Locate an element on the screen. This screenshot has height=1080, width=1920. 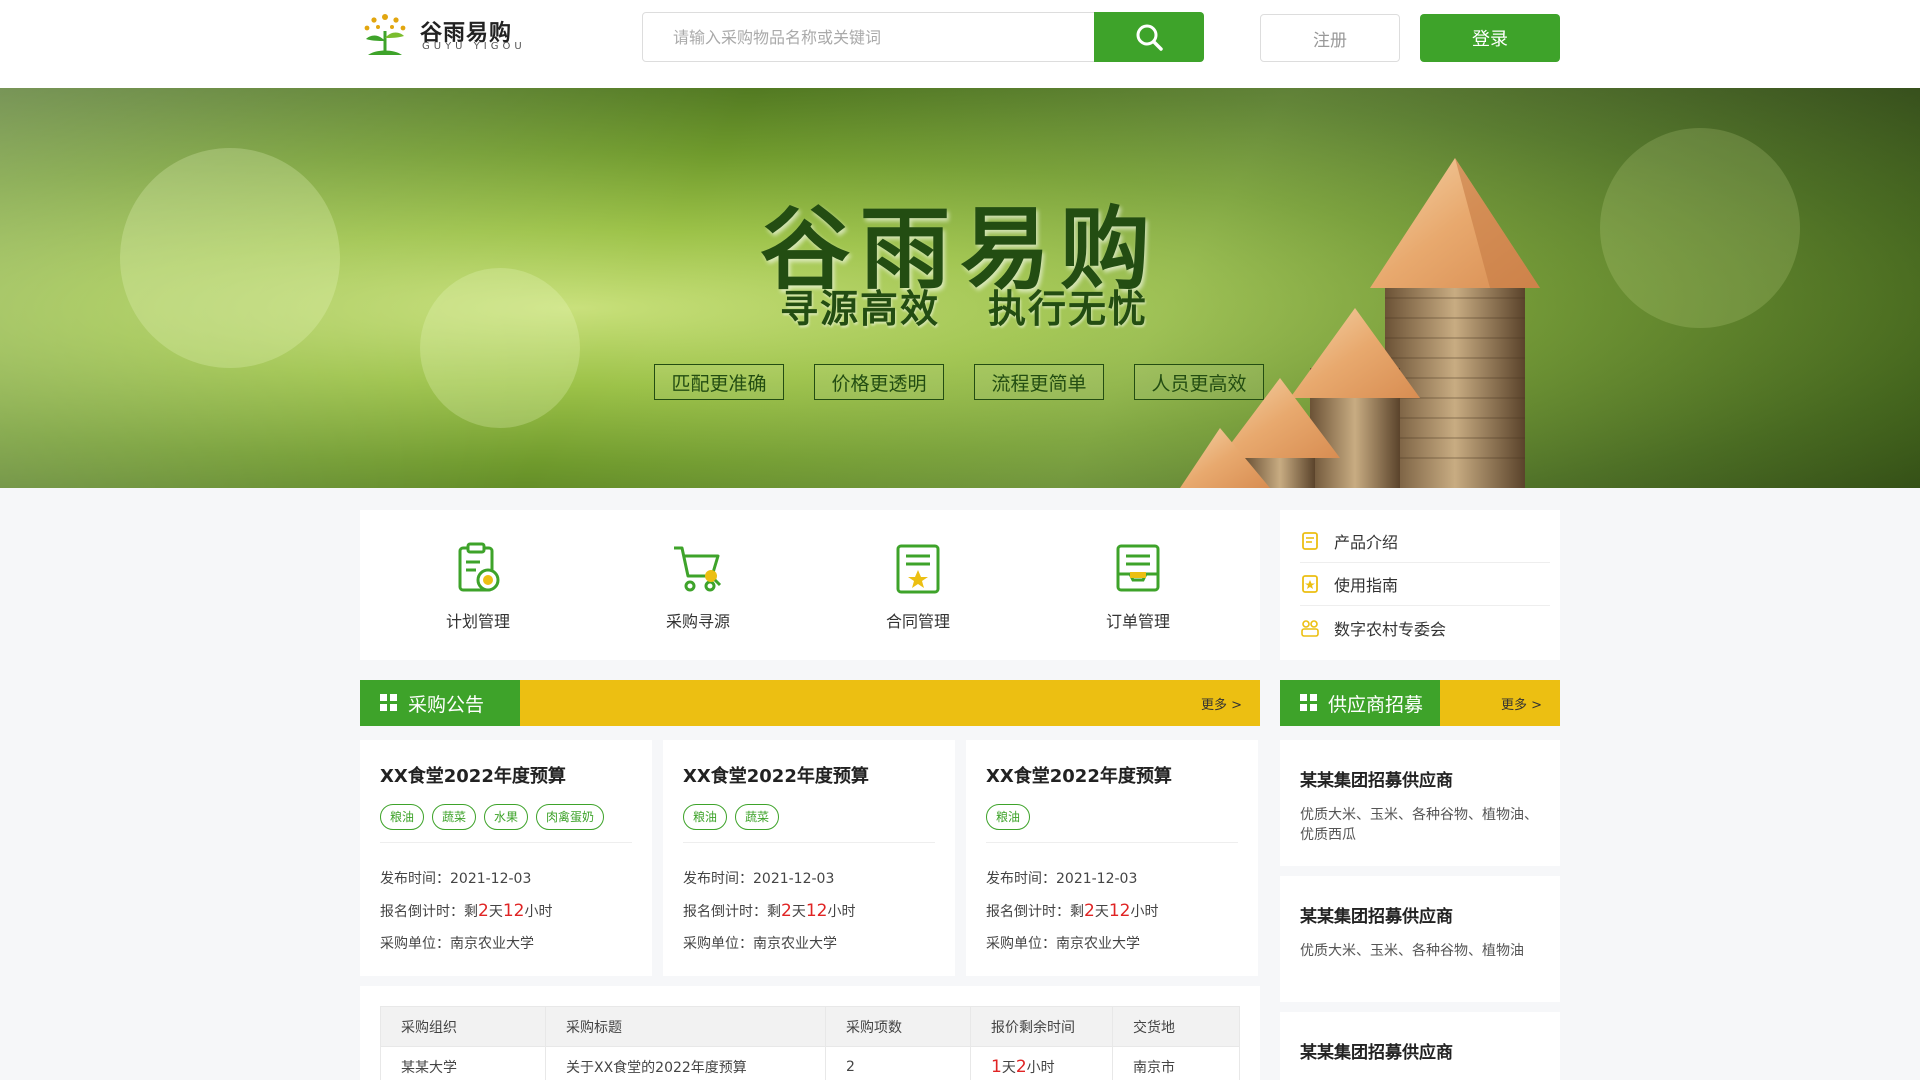
side-link-label: 产品介绍 is located at coordinates (1366, 542).